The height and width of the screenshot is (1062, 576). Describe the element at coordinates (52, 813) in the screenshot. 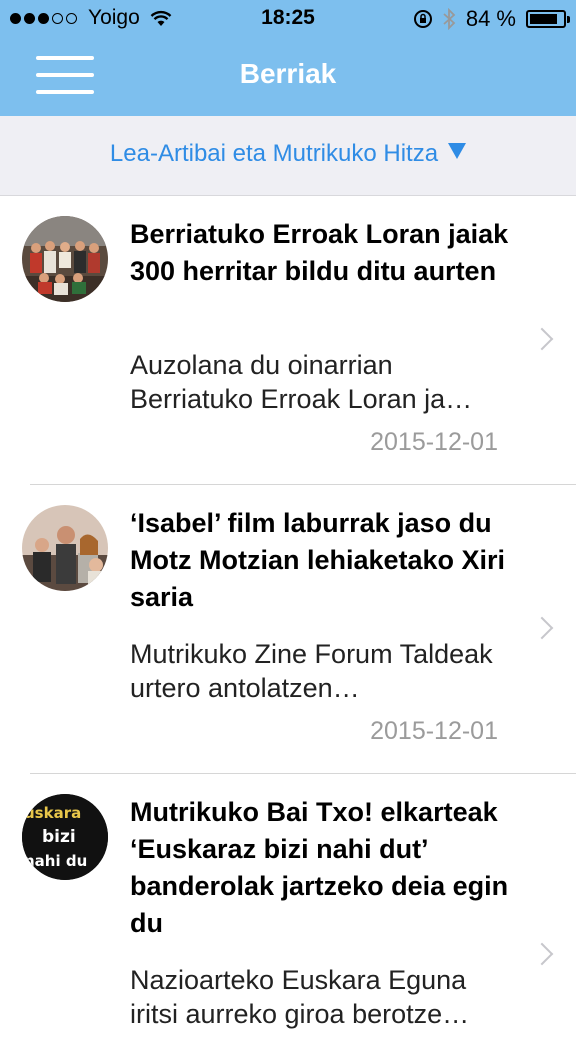

I see `svg-text: uskara` at that location.